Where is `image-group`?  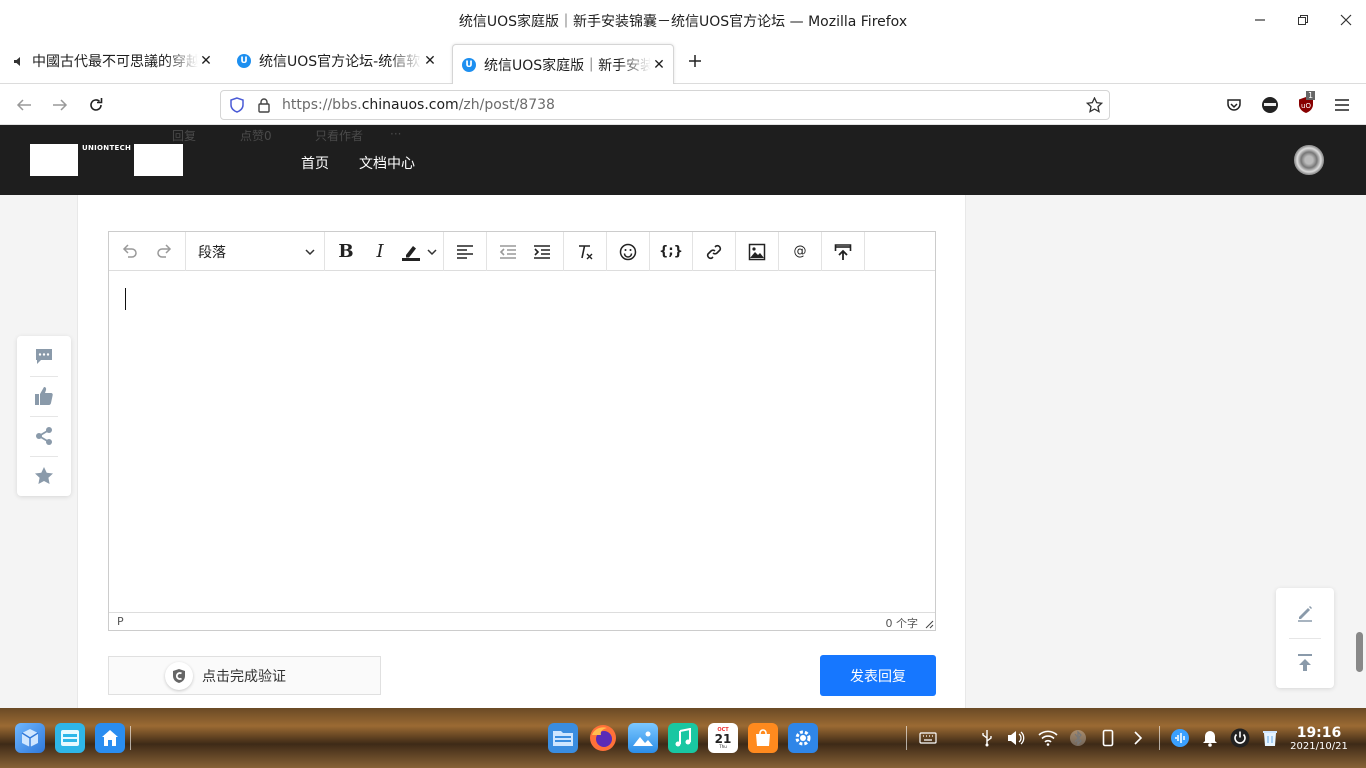 image-group is located at coordinates (757, 251).